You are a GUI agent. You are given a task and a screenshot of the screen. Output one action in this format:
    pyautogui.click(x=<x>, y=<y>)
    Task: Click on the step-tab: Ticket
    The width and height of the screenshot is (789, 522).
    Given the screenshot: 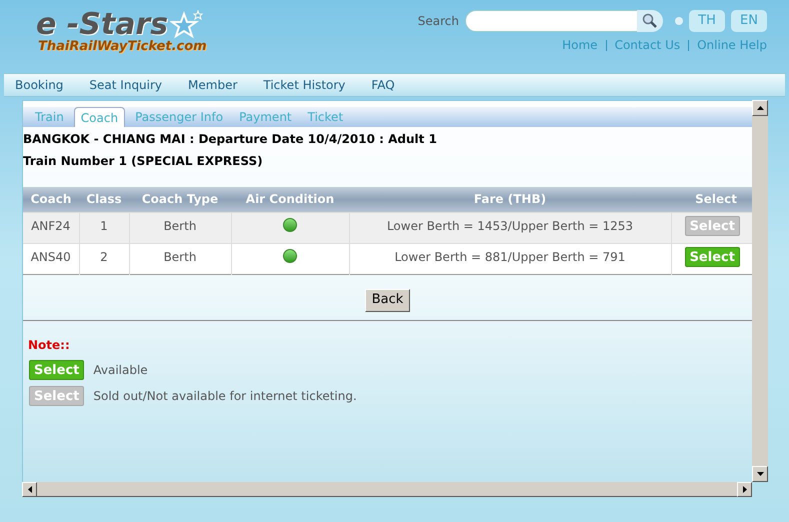 What is the action you would take?
    pyautogui.click(x=326, y=117)
    